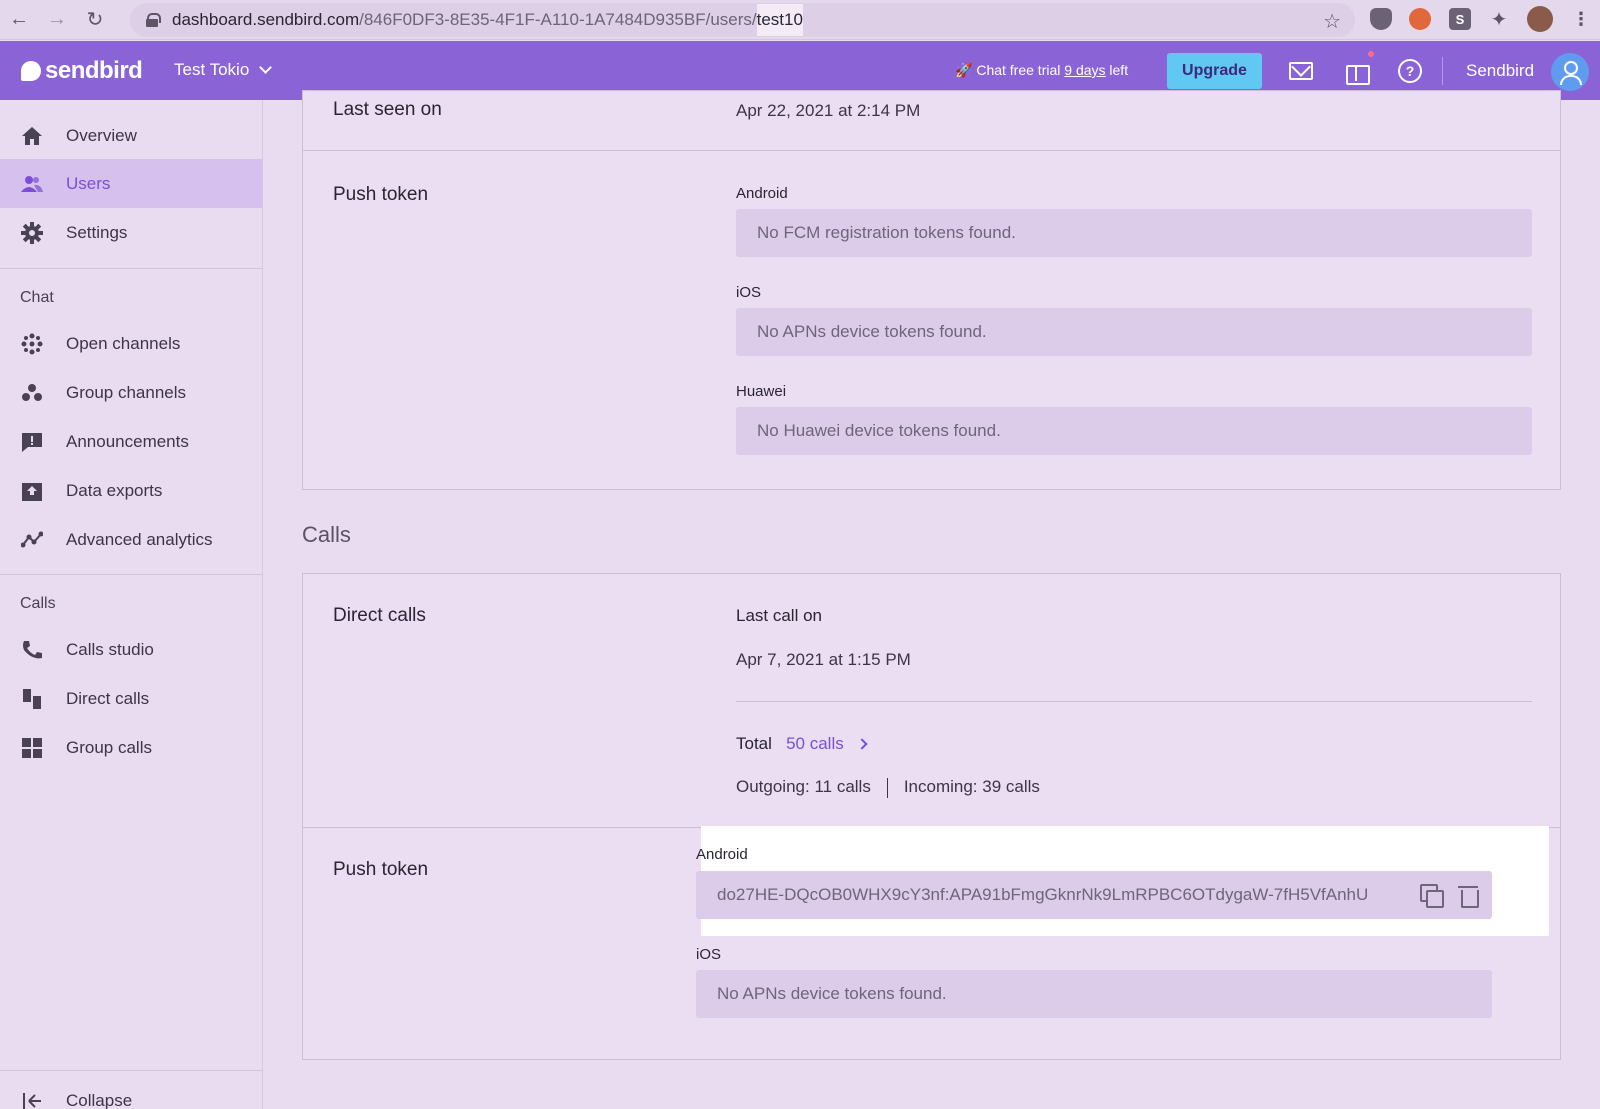 This screenshot has width=1600, height=1109. I want to click on last-call-value: Apr 7, 2021 at 1:15 PM, so click(823, 659).